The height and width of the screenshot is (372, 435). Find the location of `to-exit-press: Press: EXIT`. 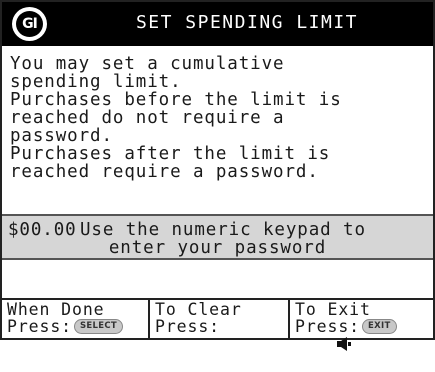

to-exit-press: Press: EXIT is located at coordinates (364, 326).